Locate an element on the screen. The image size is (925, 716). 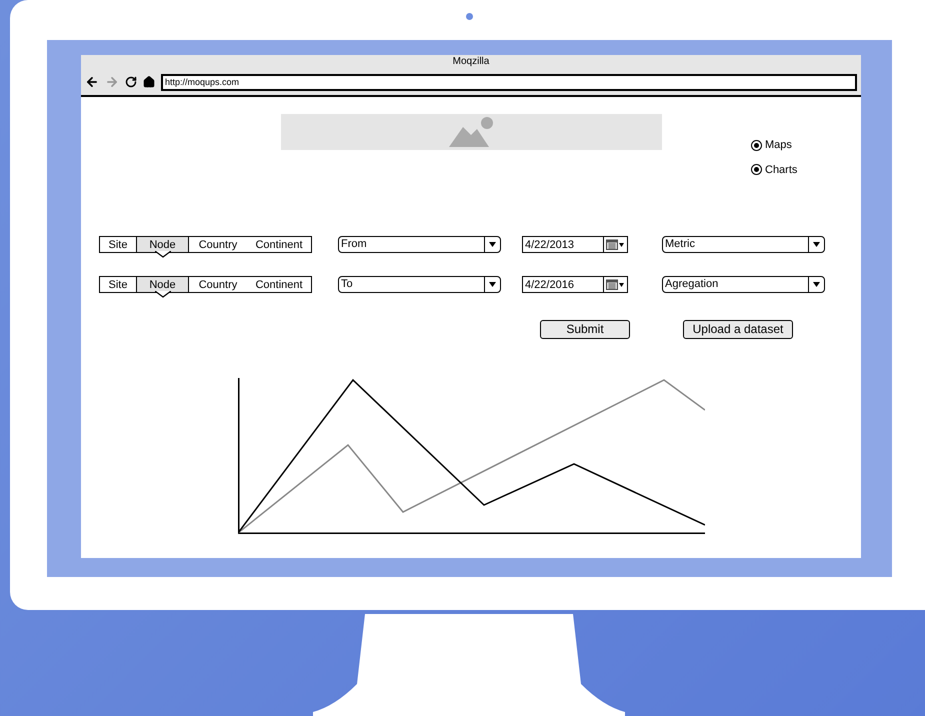
reload-icon is located at coordinates (131, 82).